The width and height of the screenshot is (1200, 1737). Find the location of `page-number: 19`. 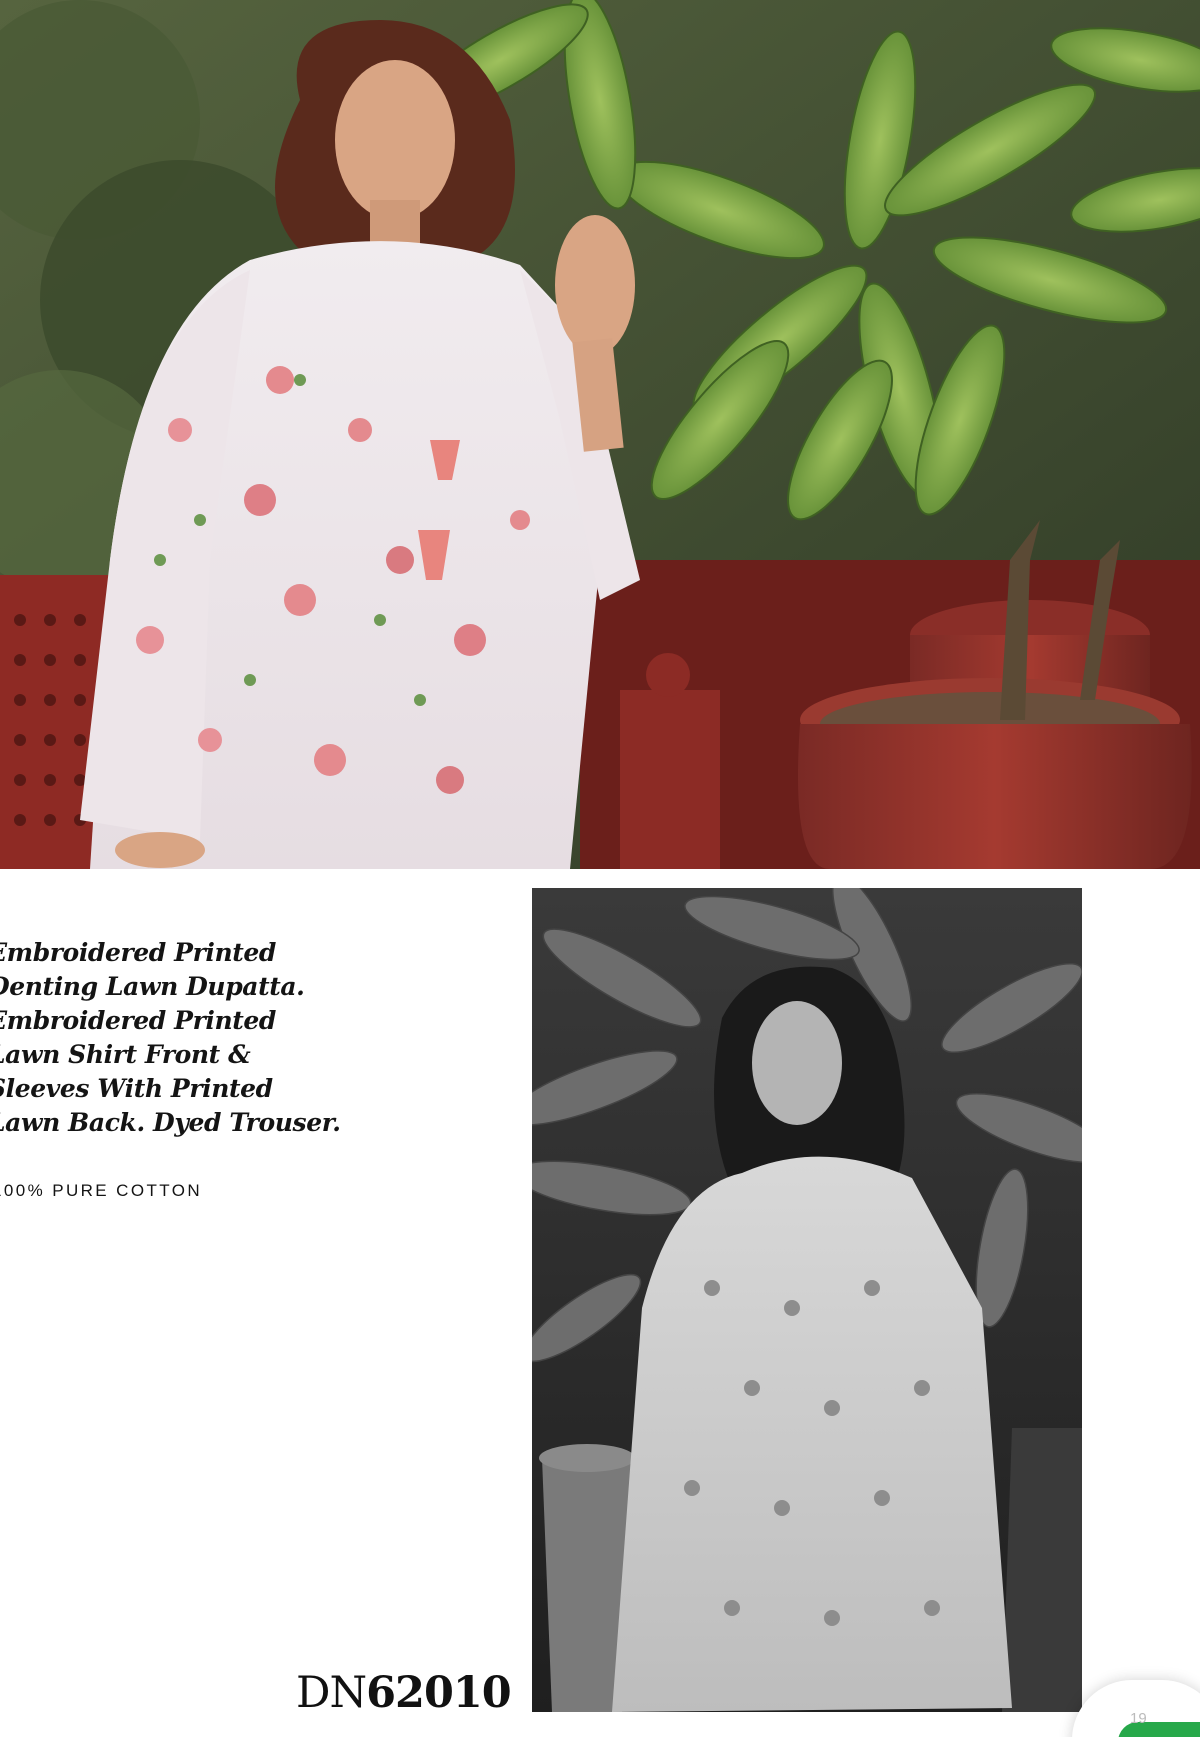

page-number: 19 is located at coordinates (1138, 1718).